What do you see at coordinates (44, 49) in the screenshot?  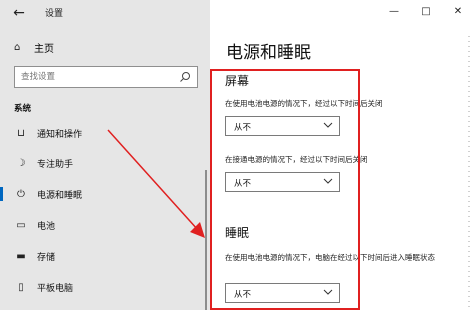 I see `home-label: 主页` at bounding box center [44, 49].